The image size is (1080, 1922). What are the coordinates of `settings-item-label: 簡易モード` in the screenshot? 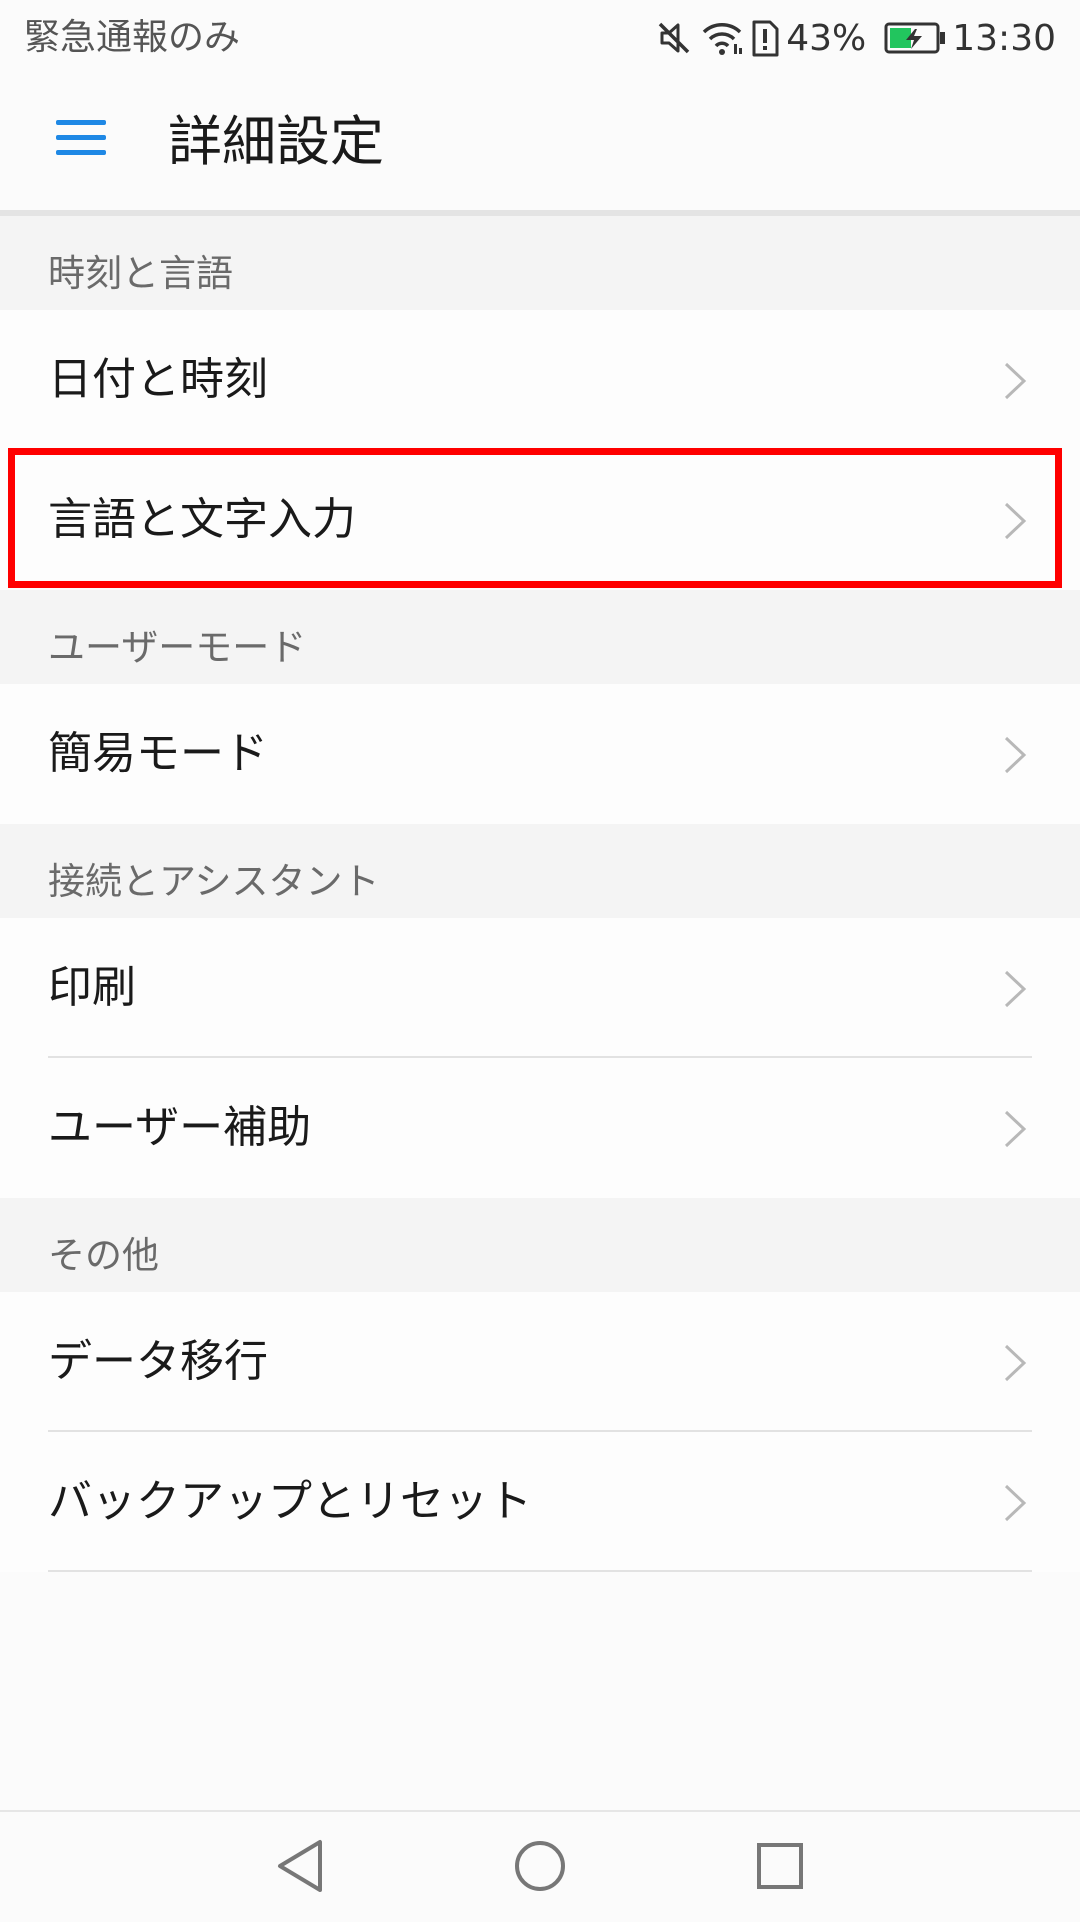 It's located at (158, 753).